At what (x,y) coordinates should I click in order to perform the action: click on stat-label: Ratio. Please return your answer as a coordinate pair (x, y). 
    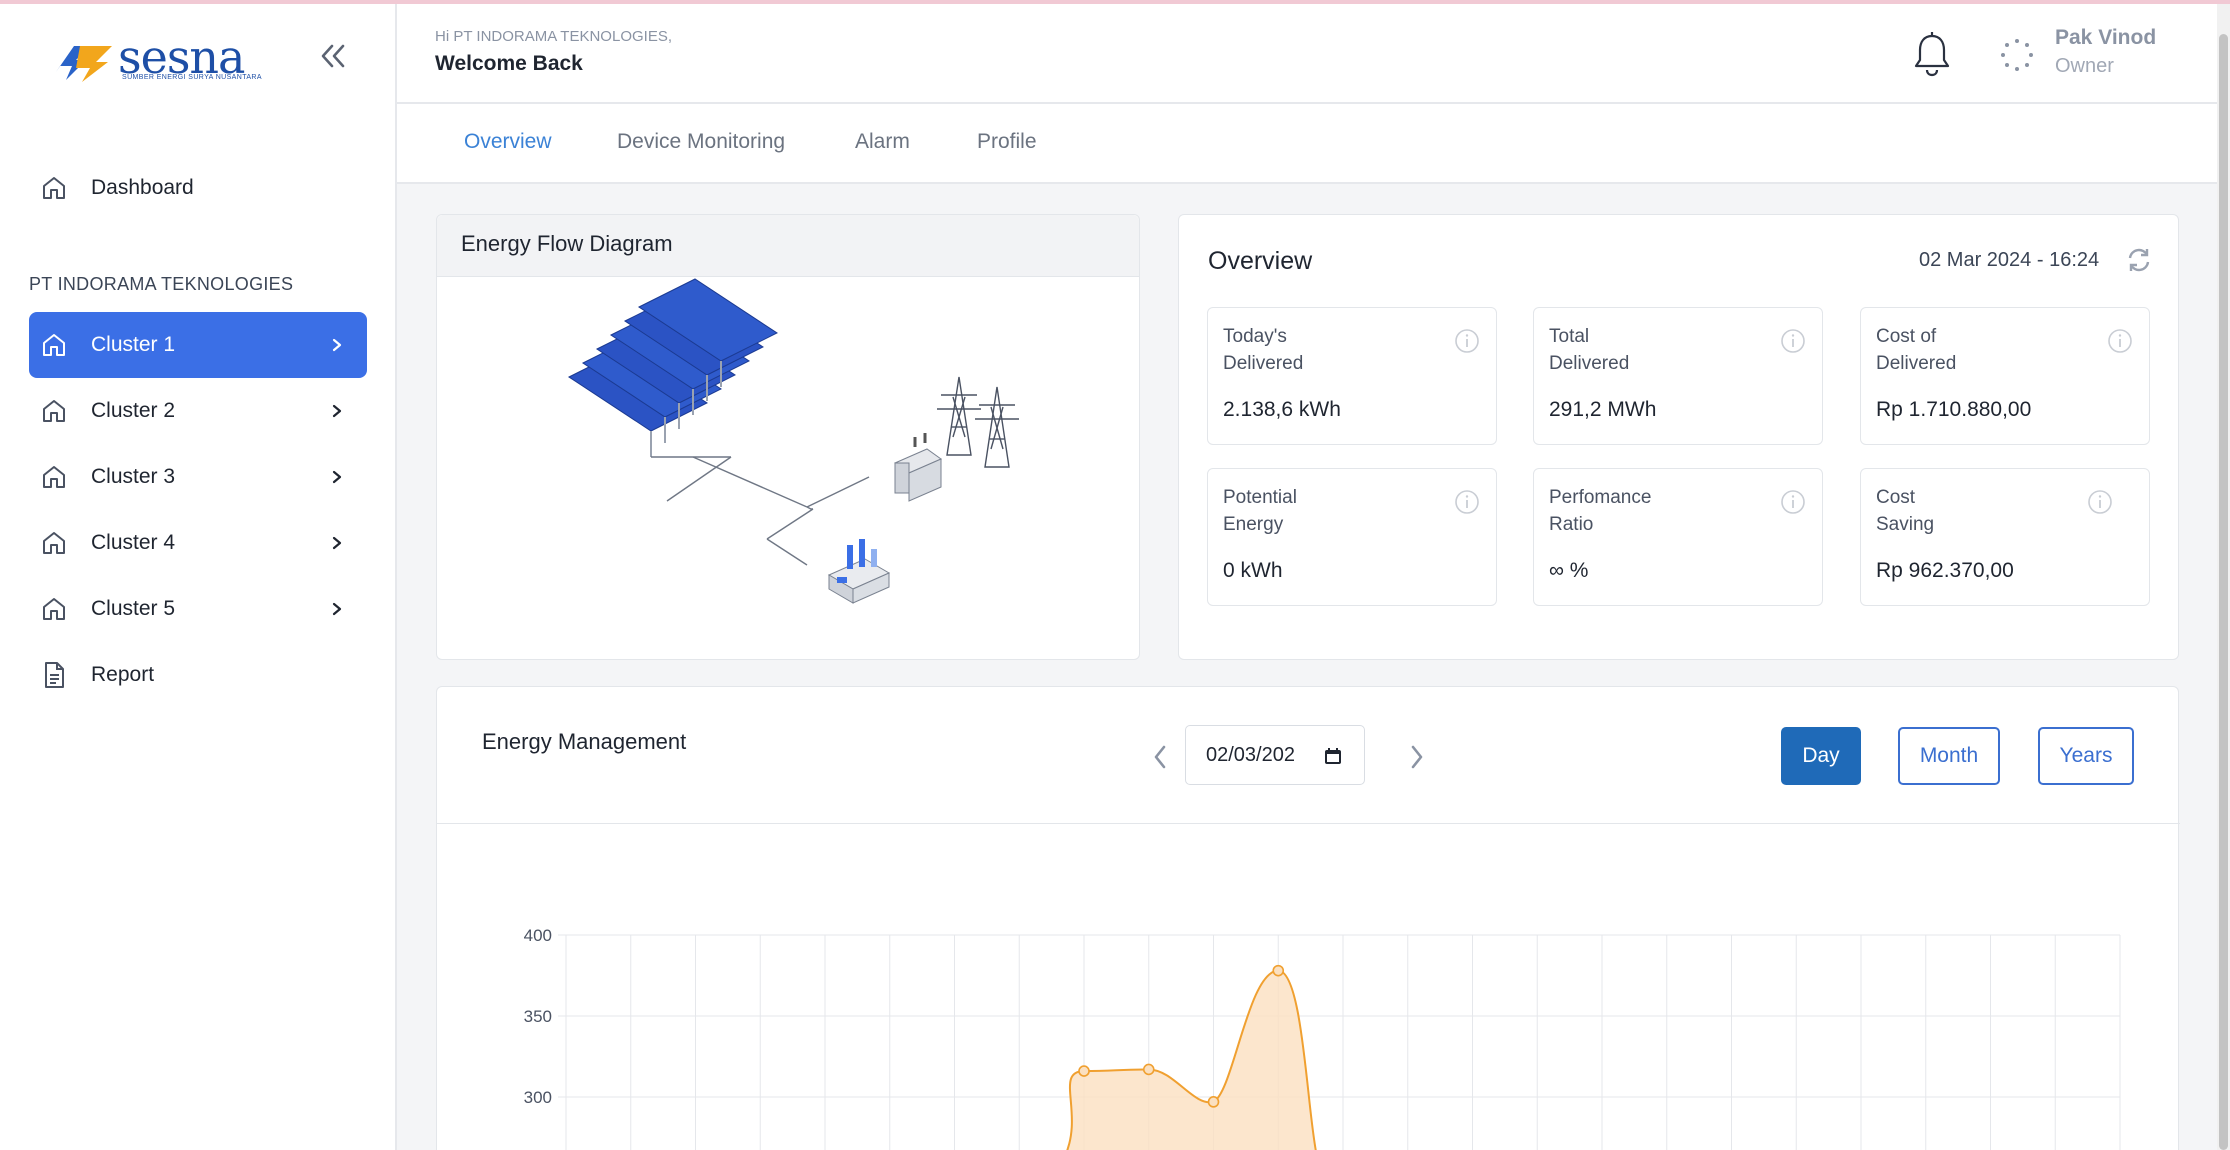
    Looking at the image, I should click on (1571, 524).